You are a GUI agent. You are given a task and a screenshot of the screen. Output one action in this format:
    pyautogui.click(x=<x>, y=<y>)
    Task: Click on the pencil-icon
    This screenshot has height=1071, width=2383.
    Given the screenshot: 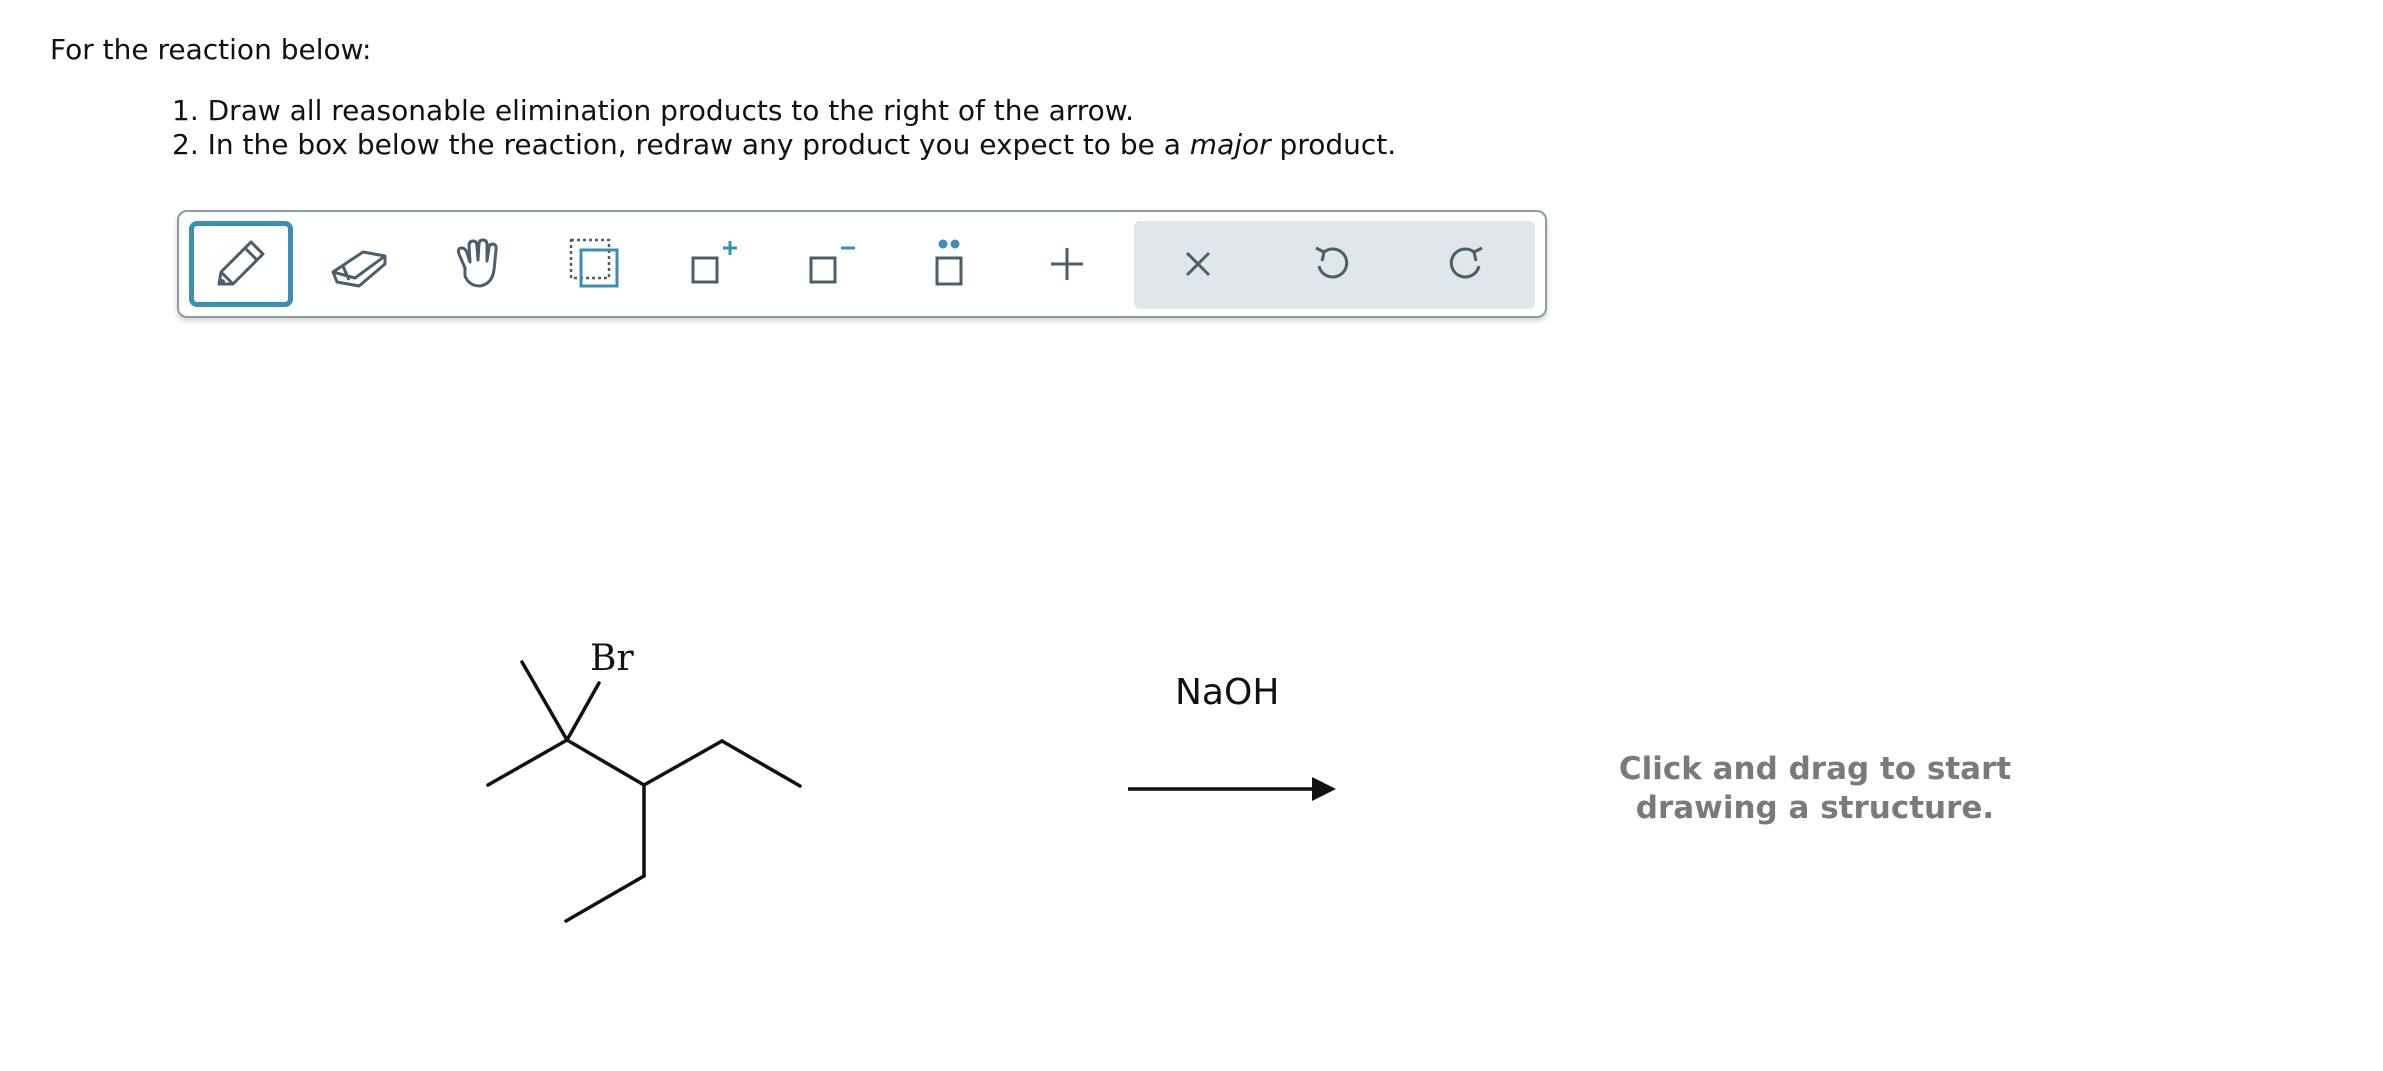 What is the action you would take?
    pyautogui.click(x=241, y=263)
    